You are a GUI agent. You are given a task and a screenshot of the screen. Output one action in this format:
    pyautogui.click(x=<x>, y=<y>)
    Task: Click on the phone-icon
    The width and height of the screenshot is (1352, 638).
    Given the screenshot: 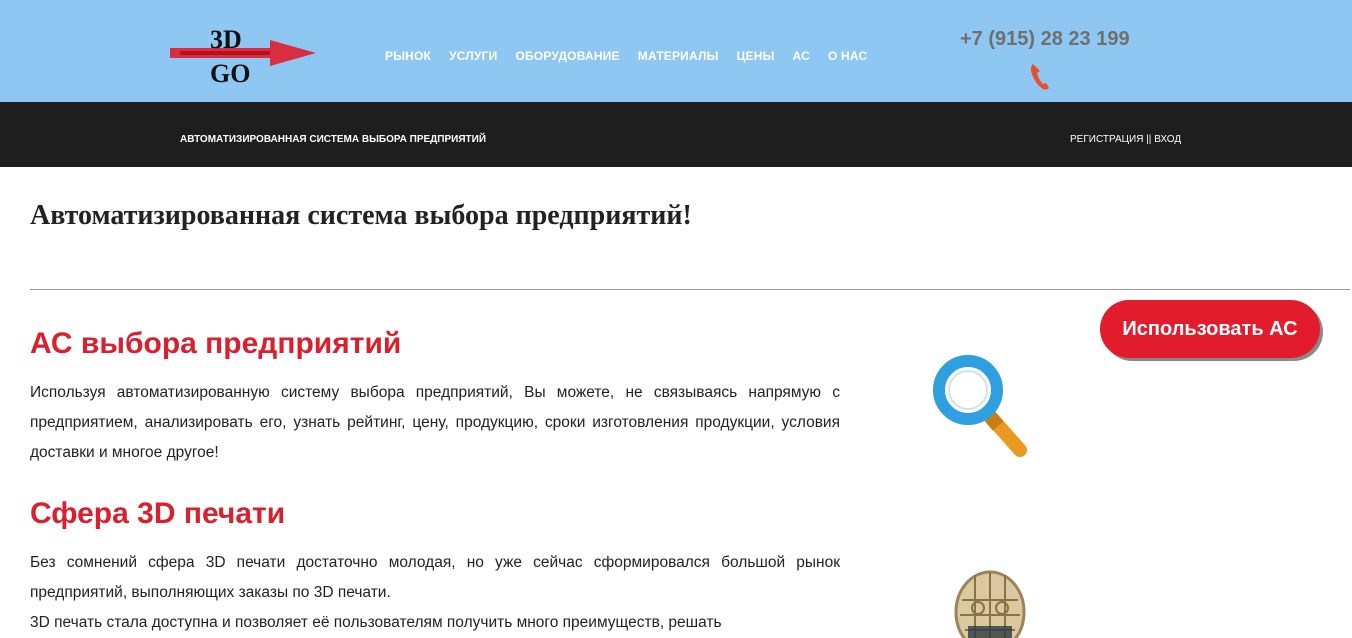 What is the action you would take?
    pyautogui.click(x=1040, y=77)
    